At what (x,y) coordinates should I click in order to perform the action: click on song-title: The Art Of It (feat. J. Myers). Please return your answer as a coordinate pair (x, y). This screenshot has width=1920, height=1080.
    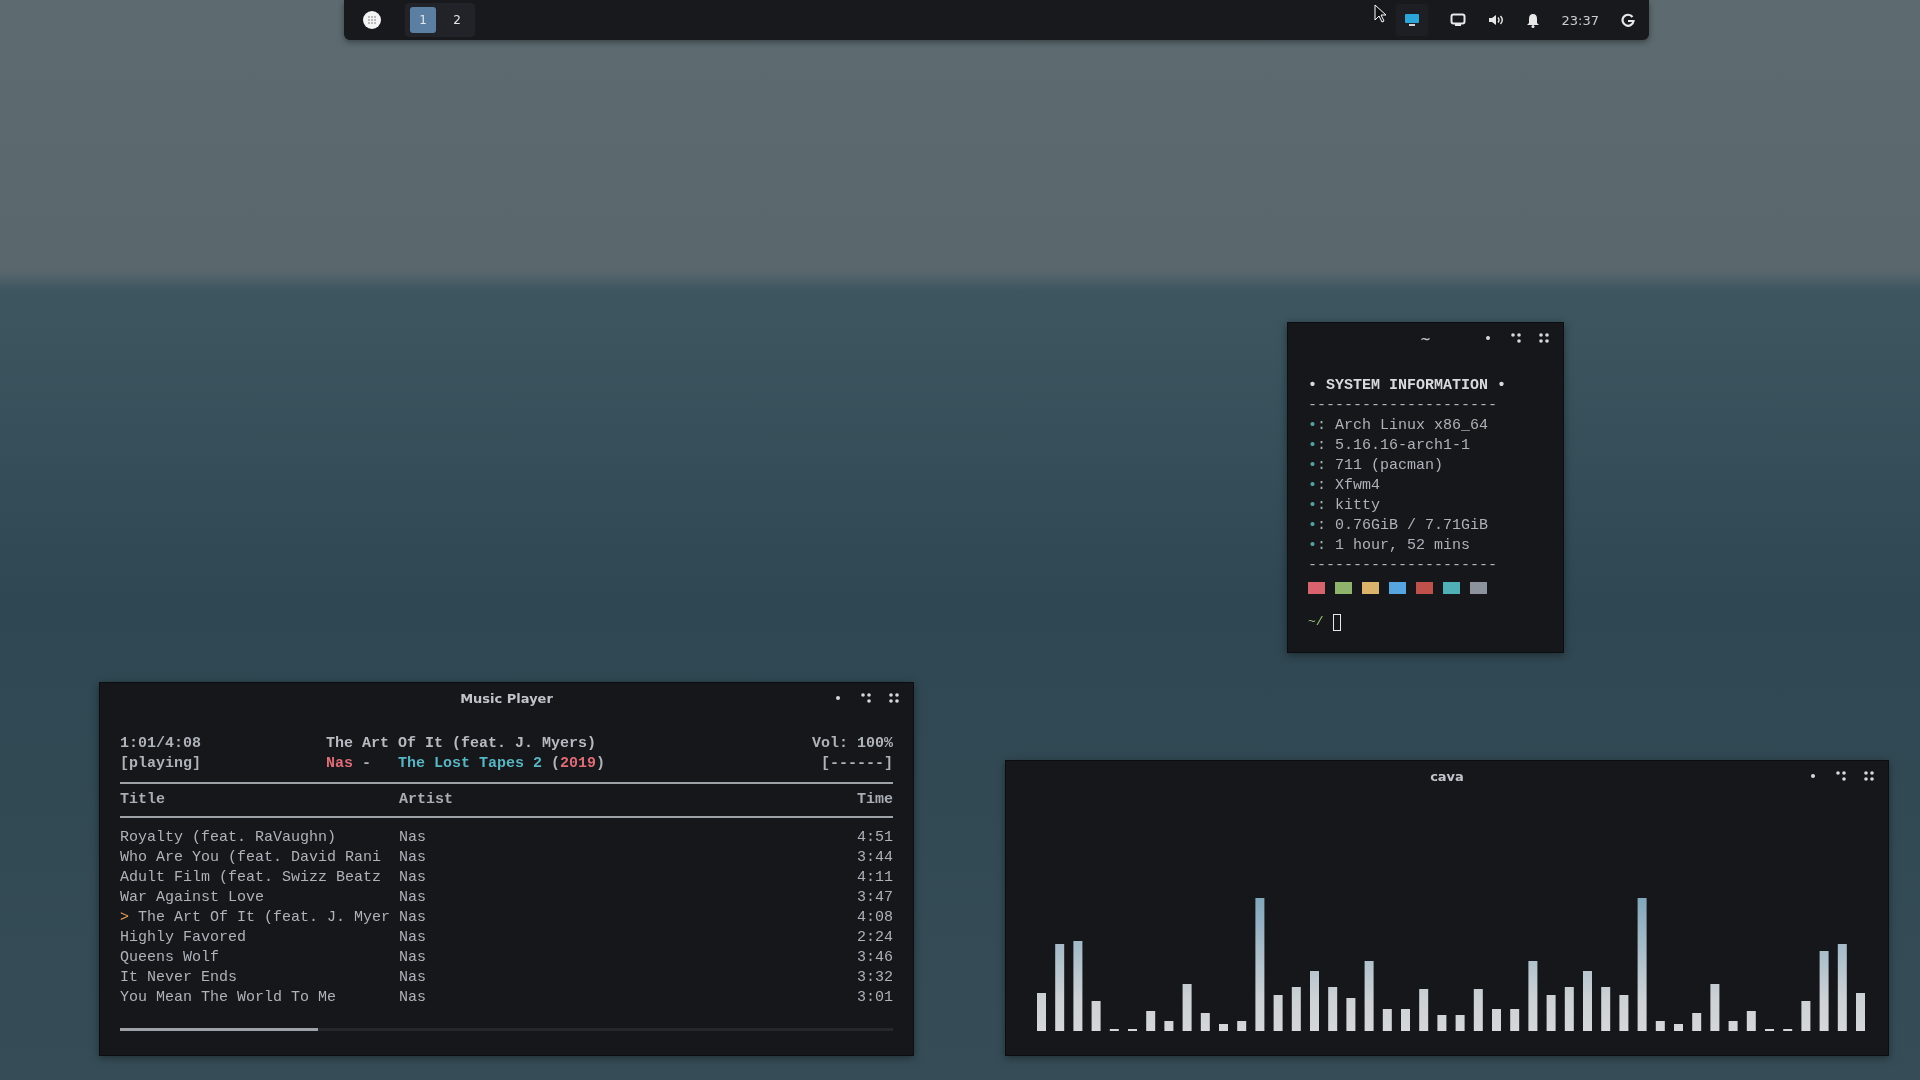
    Looking at the image, I should click on (462, 744).